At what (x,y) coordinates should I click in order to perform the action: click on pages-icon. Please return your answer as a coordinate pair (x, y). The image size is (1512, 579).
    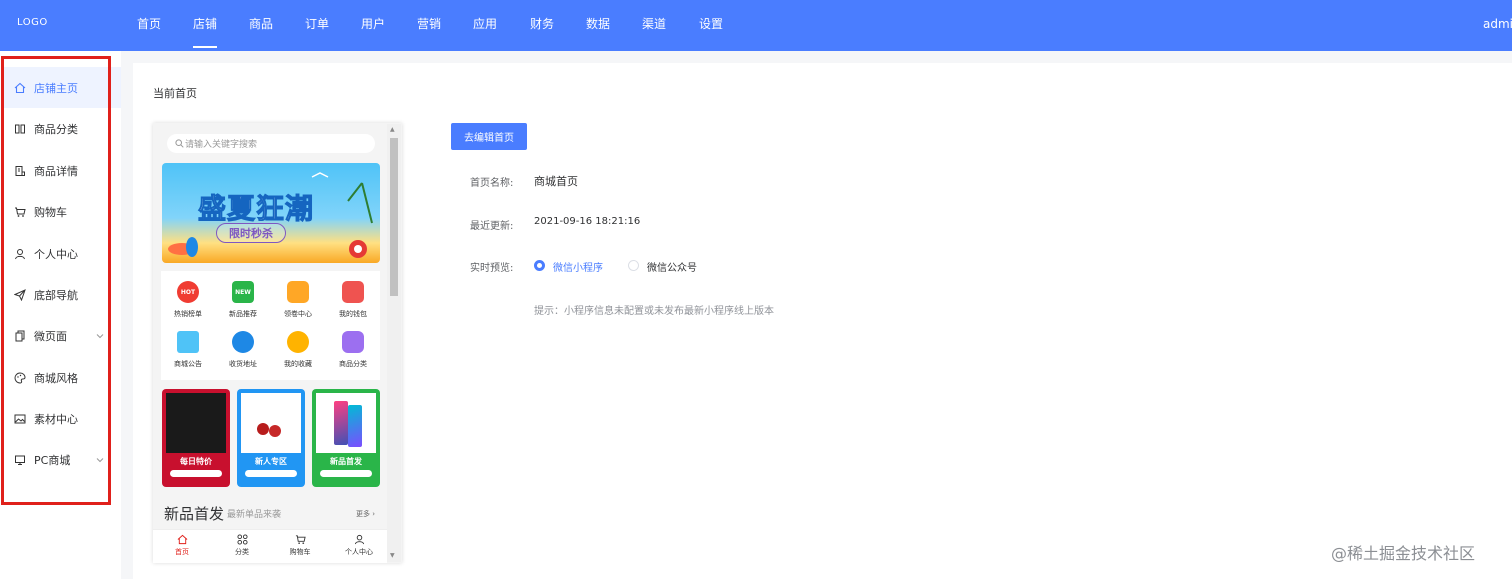
    Looking at the image, I should click on (20, 335).